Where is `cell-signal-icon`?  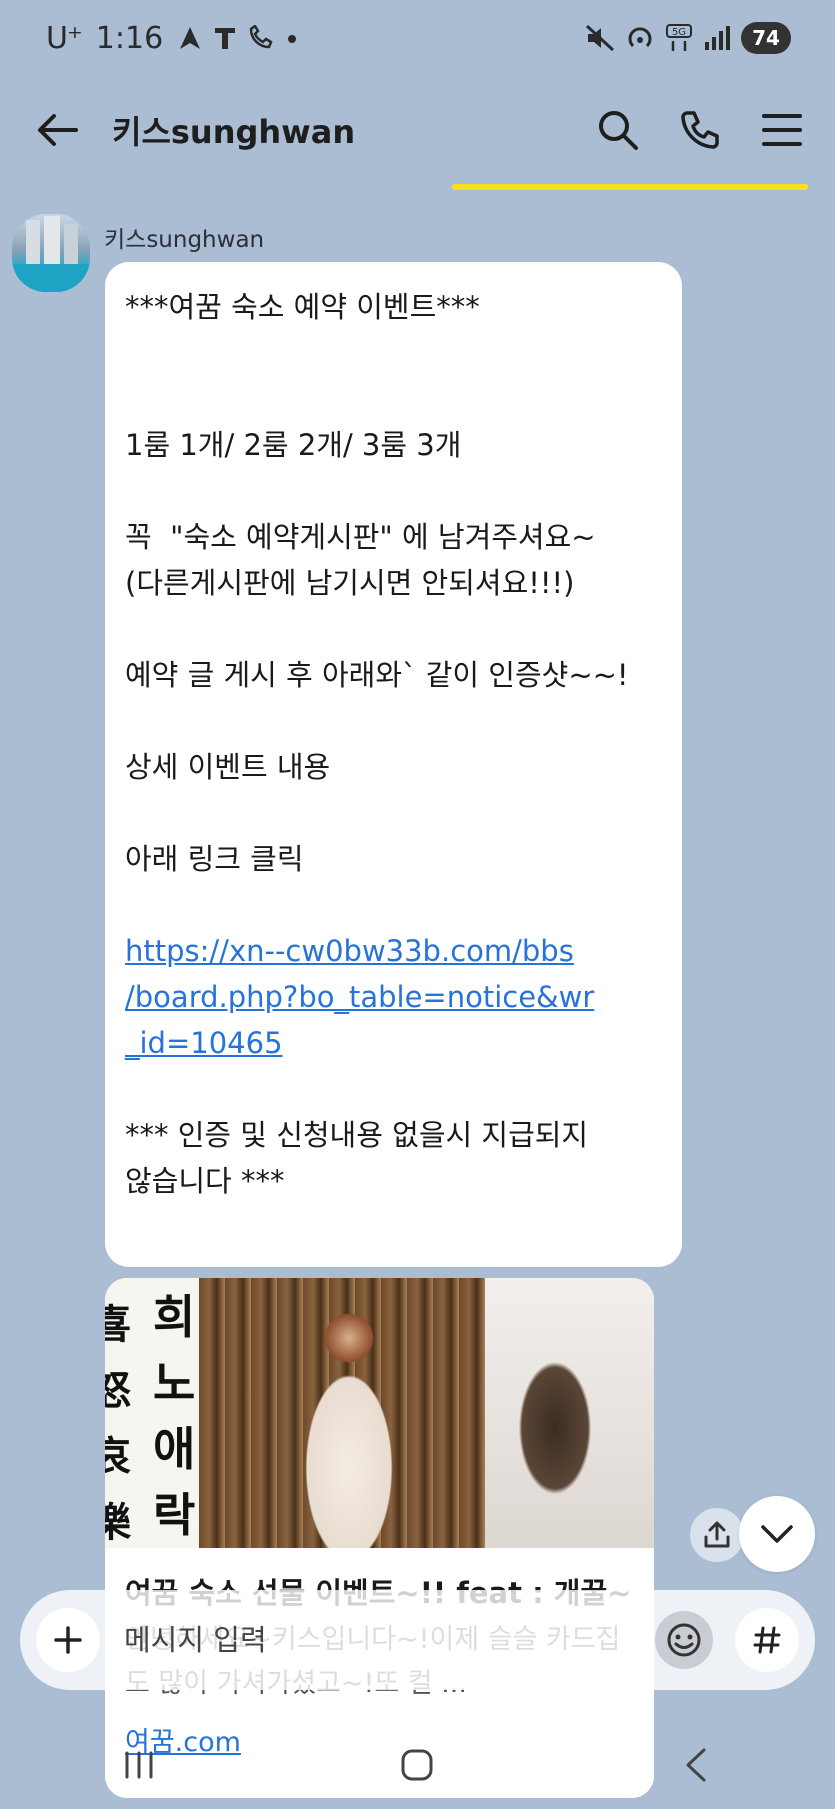
cell-signal-icon is located at coordinates (717, 38).